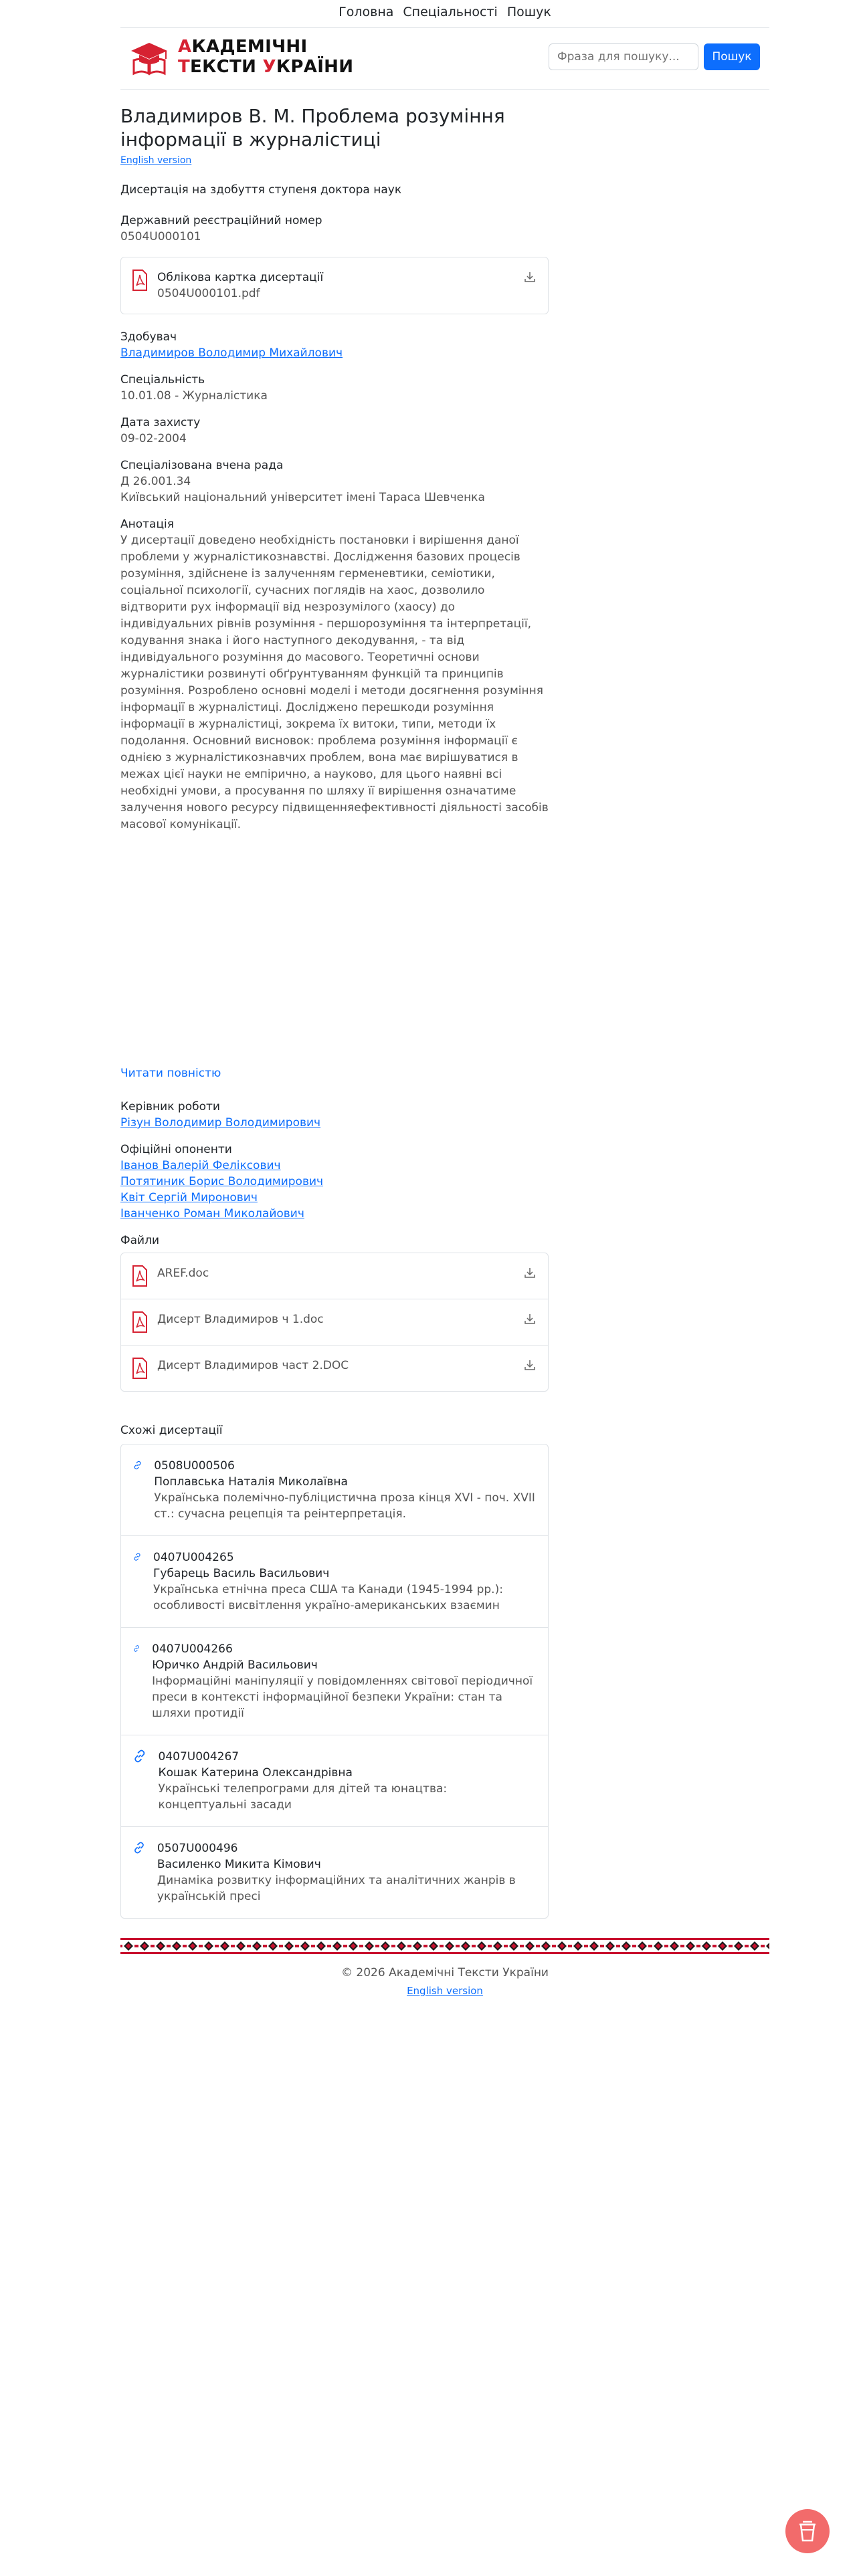  I want to click on file-name: AREF.doc, so click(183, 1273).